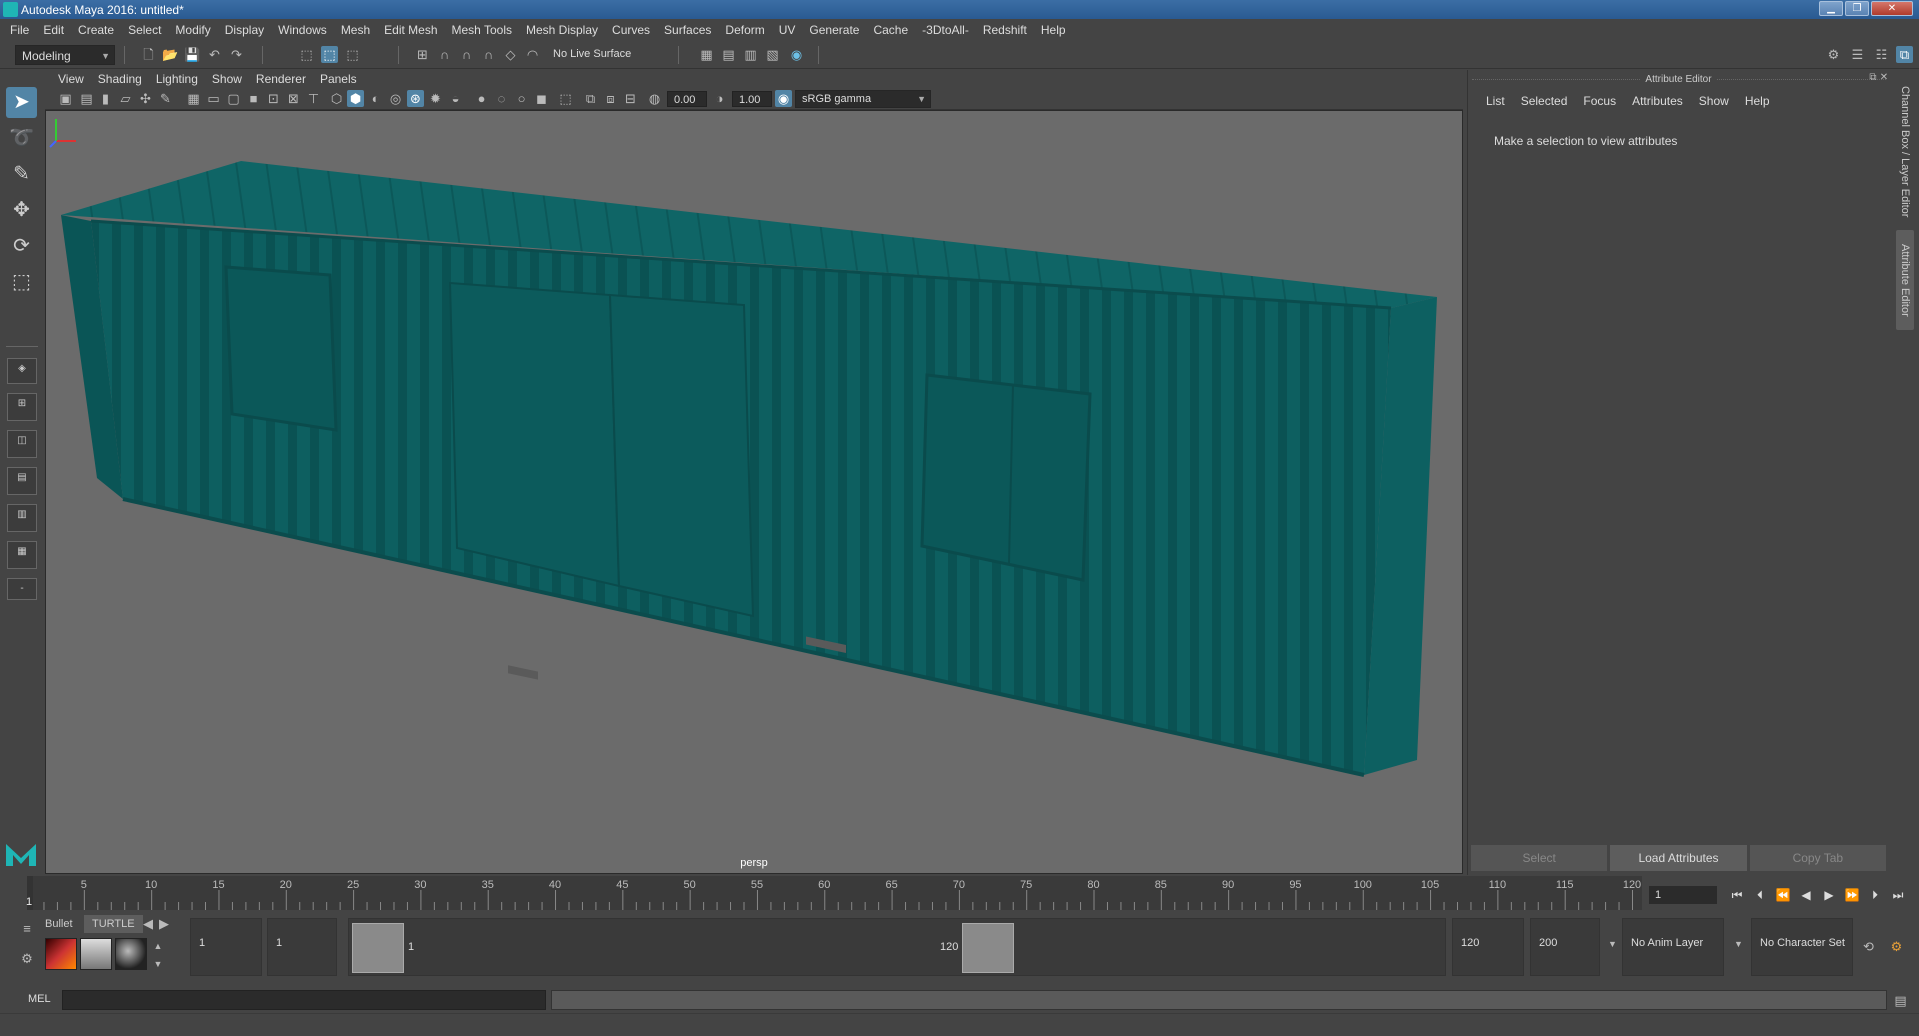 This screenshot has width=1919, height=1036. What do you see at coordinates (144, 30) in the screenshot?
I see `menu-select: Select` at bounding box center [144, 30].